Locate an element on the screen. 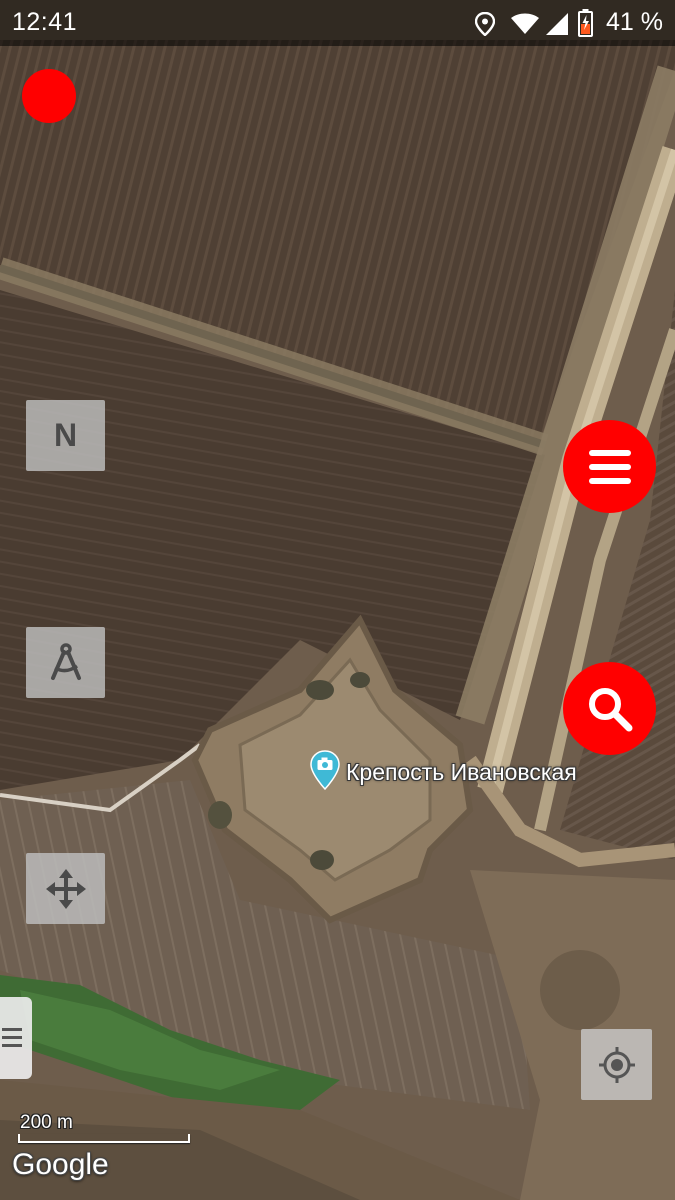  status-time: 12:41 is located at coordinates (45, 22).